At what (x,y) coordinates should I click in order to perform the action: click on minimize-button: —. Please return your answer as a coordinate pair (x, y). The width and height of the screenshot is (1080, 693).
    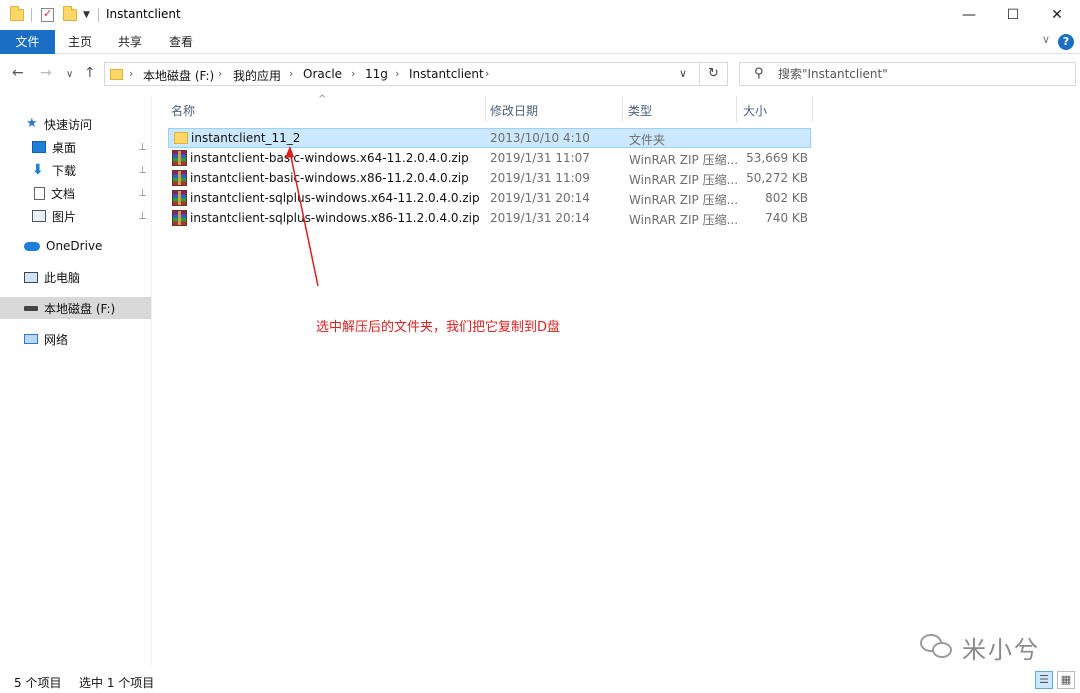
    Looking at the image, I should click on (969, 15).